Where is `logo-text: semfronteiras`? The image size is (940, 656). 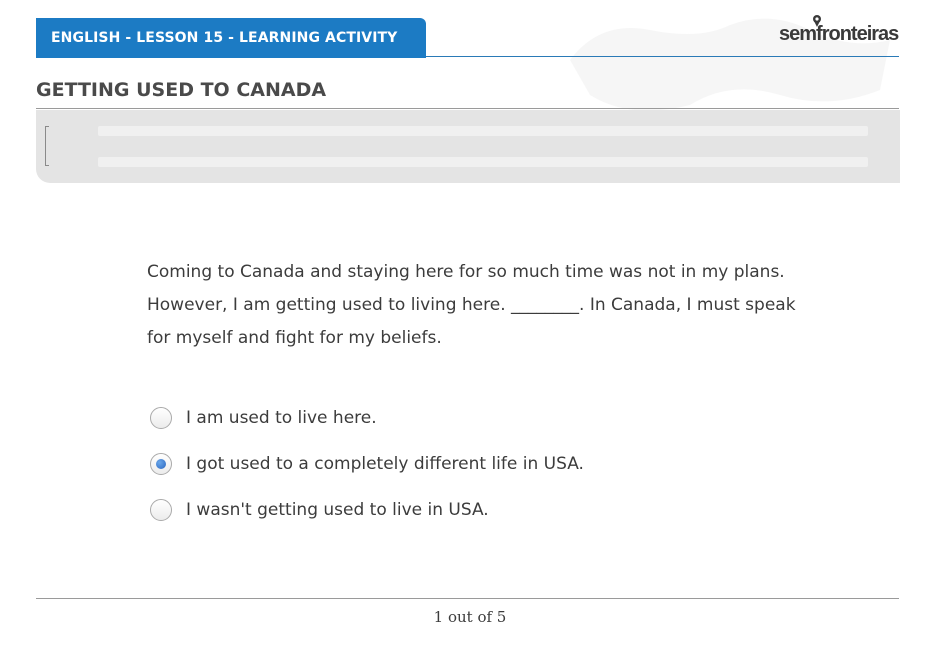 logo-text: semfronteiras is located at coordinates (839, 34).